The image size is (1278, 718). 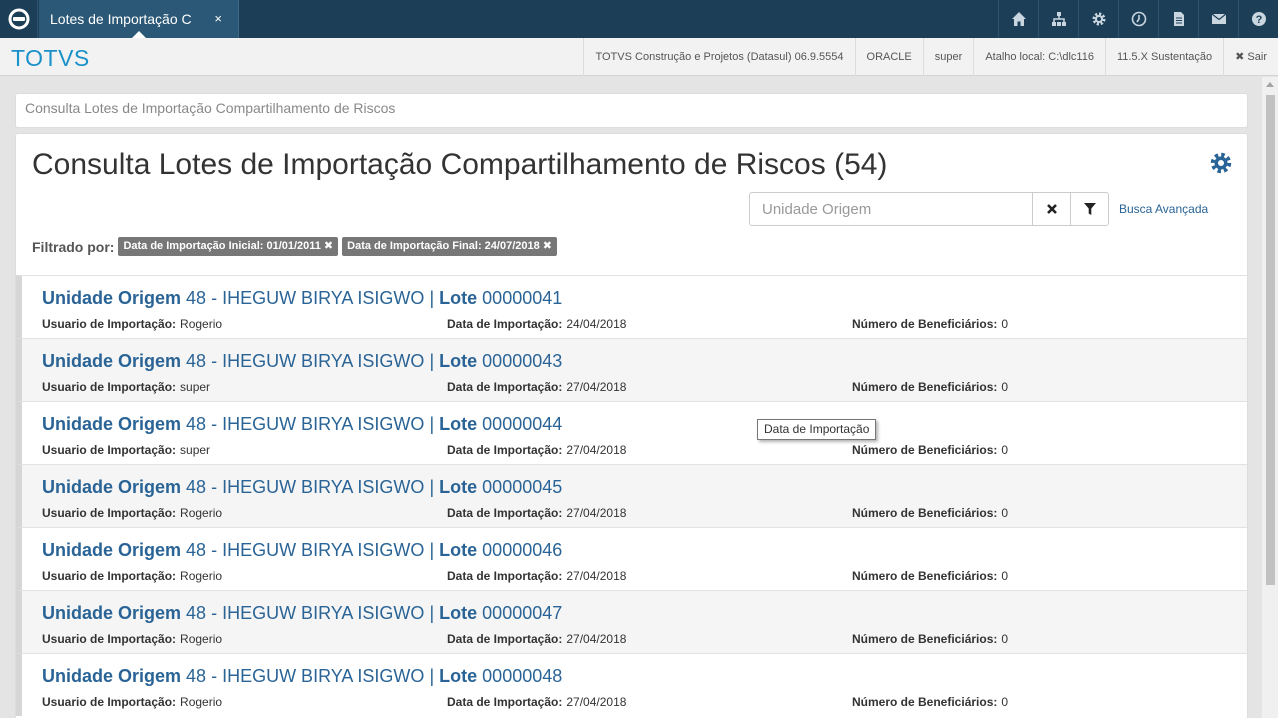 I want to click on scroll-up-arrow-icon, so click(x=1270, y=84).